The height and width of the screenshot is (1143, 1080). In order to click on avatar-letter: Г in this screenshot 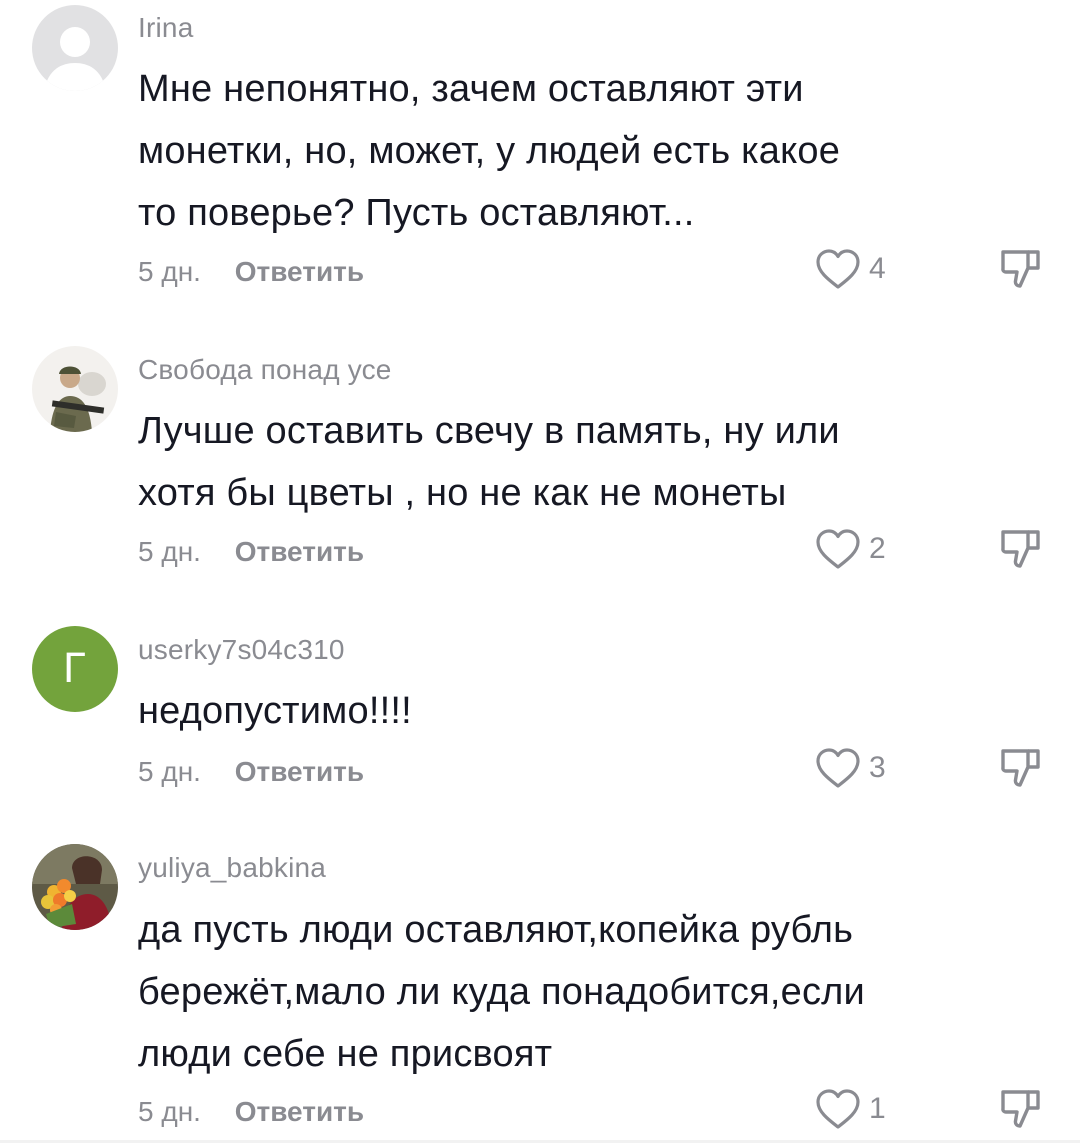, I will do `click(75, 669)`.